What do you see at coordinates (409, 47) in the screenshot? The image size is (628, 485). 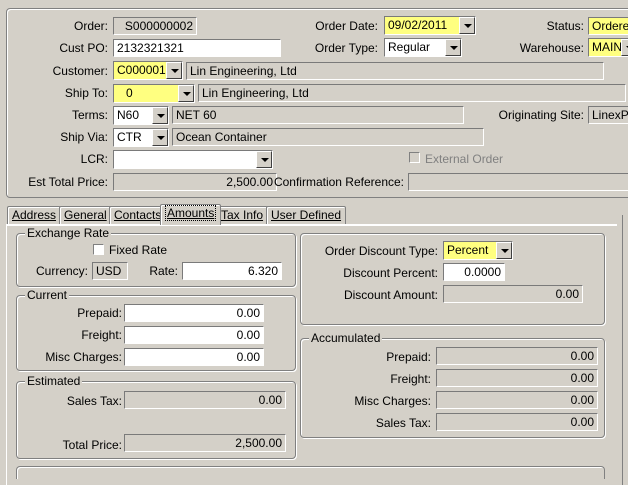 I see `order-type-value: Regular` at bounding box center [409, 47].